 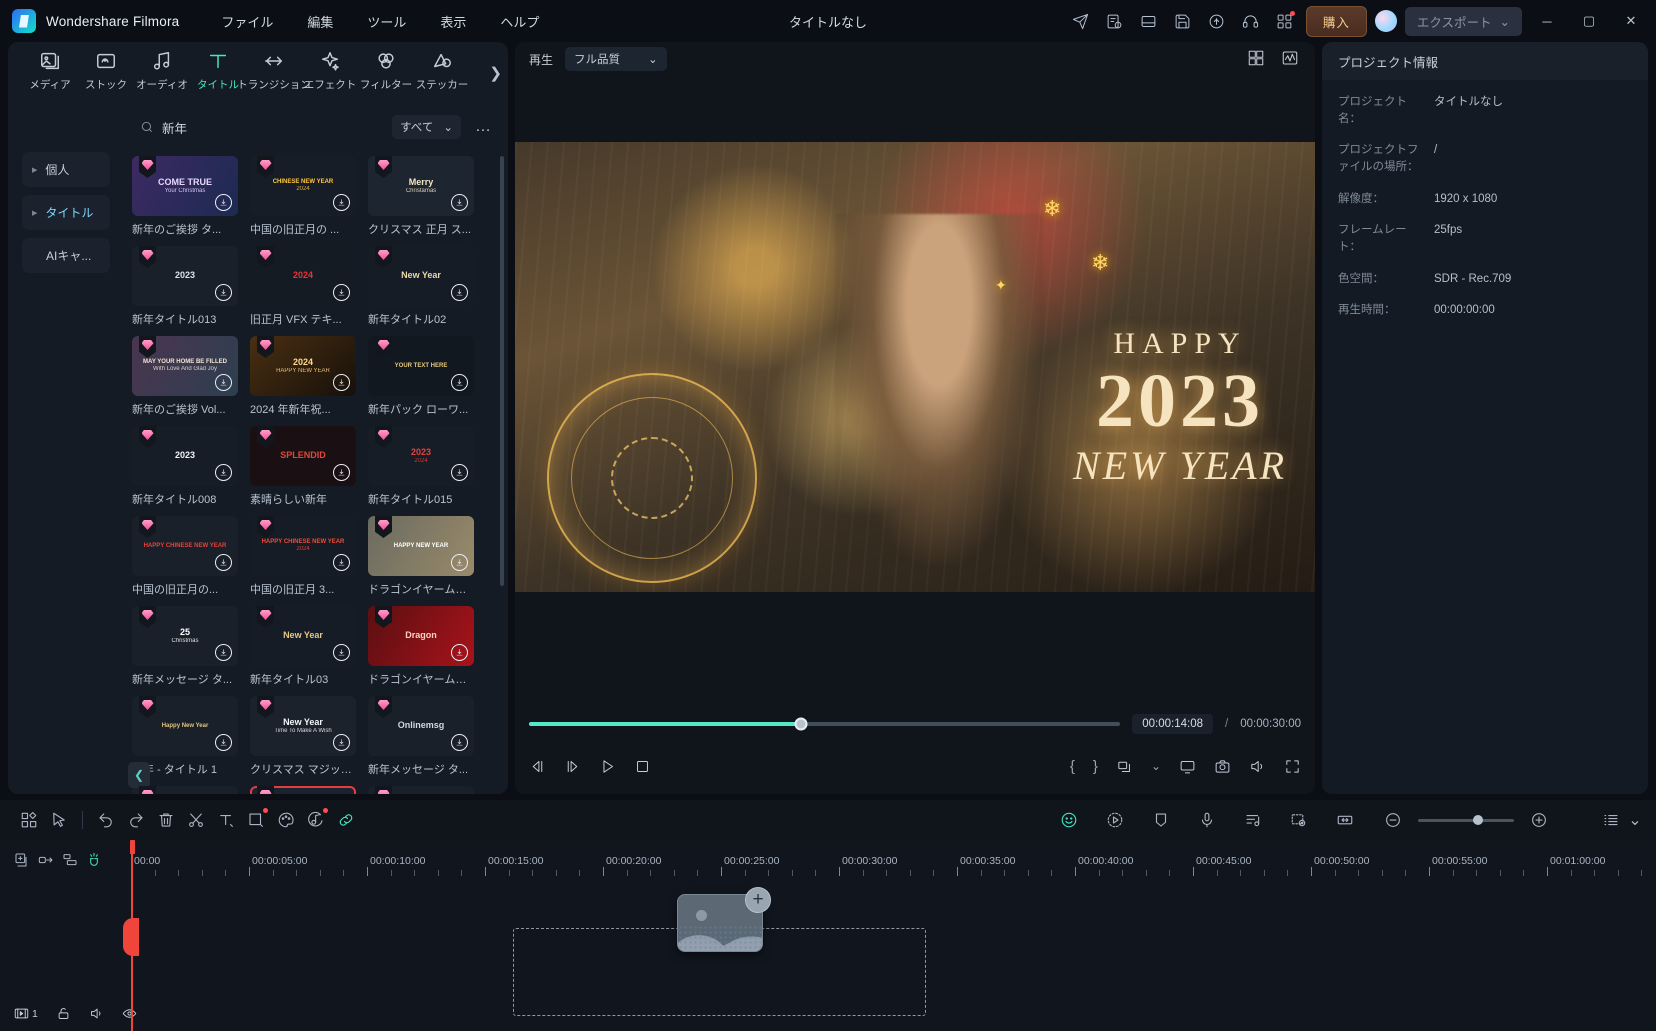 What do you see at coordinates (196, 820) in the screenshot?
I see `split-icon` at bounding box center [196, 820].